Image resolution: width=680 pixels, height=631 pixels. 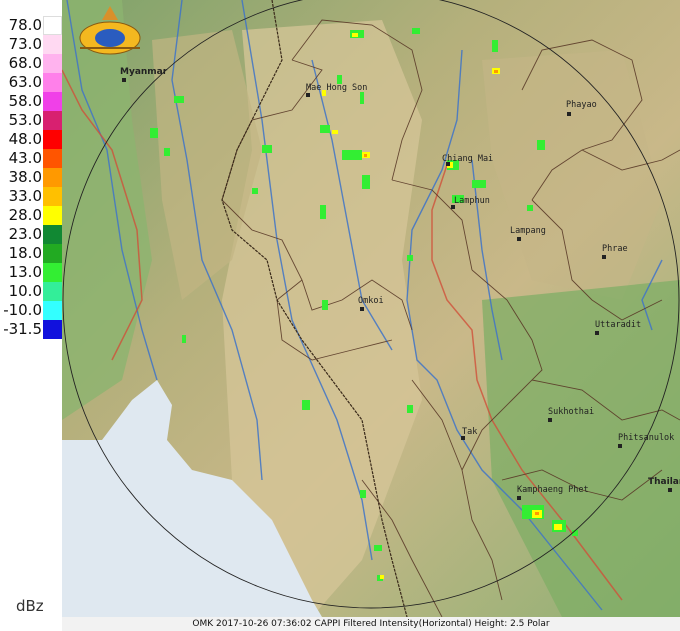 I want to click on legend-value: 68.0, so click(x=25, y=63).